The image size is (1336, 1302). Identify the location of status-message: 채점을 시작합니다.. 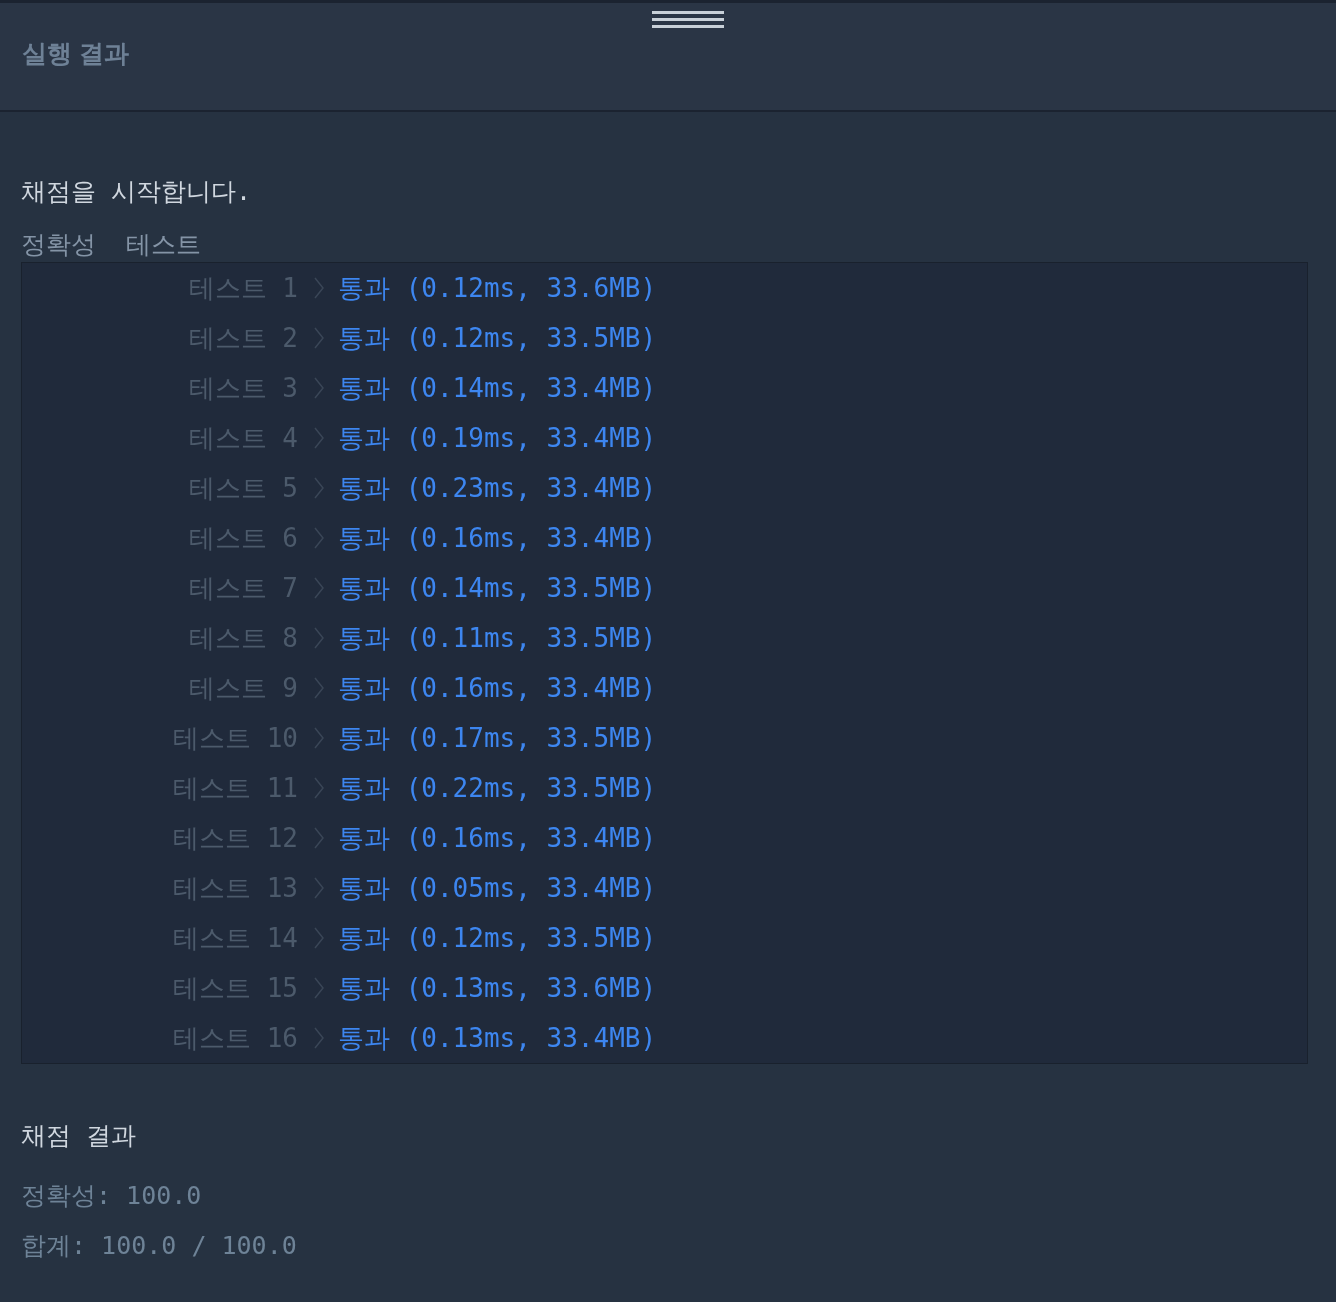
(137, 192).